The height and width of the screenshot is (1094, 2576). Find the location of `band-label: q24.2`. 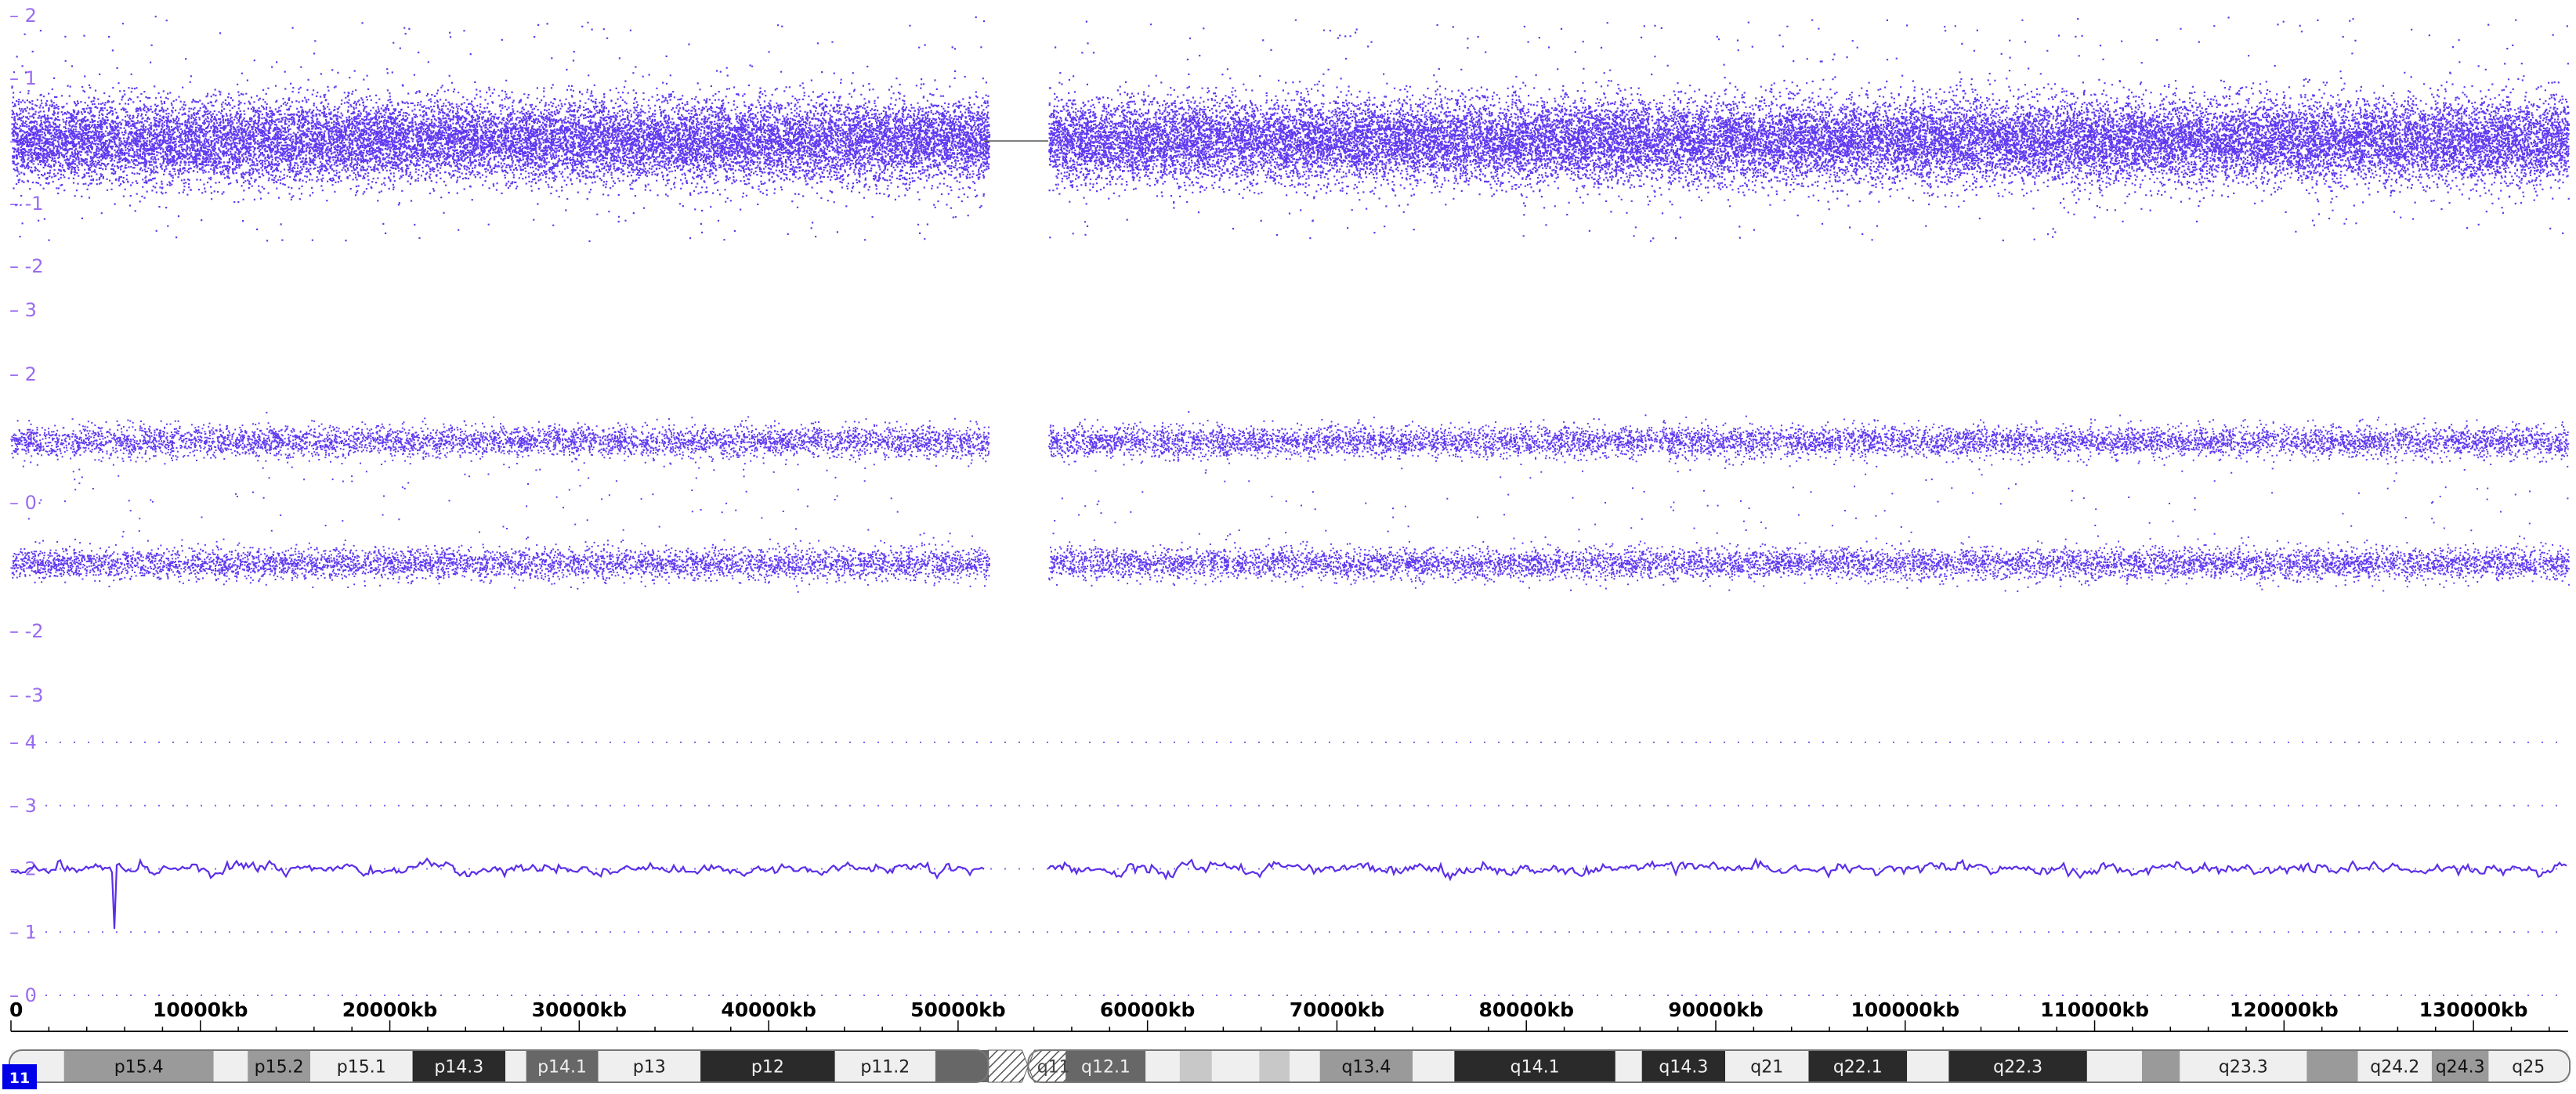

band-label: q24.2 is located at coordinates (2395, 1068).